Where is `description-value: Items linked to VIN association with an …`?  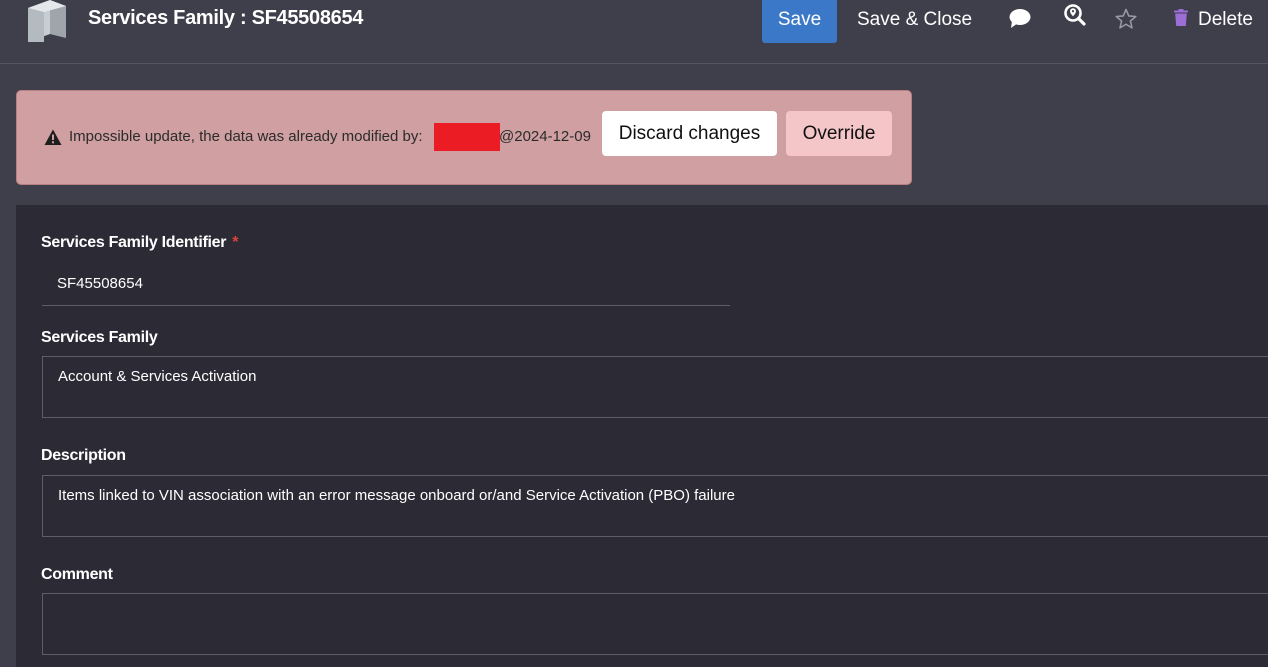
description-value: Items linked to VIN association with an … is located at coordinates (396, 495).